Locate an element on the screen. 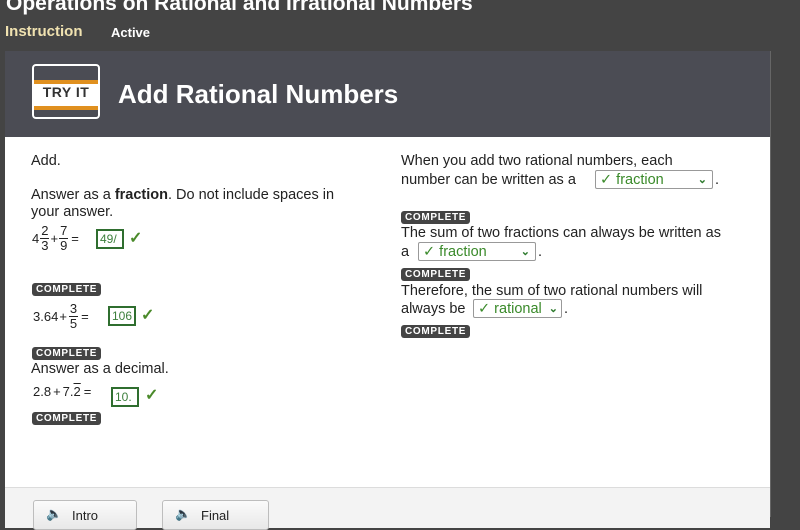  fraction: 79 is located at coordinates (64, 238).